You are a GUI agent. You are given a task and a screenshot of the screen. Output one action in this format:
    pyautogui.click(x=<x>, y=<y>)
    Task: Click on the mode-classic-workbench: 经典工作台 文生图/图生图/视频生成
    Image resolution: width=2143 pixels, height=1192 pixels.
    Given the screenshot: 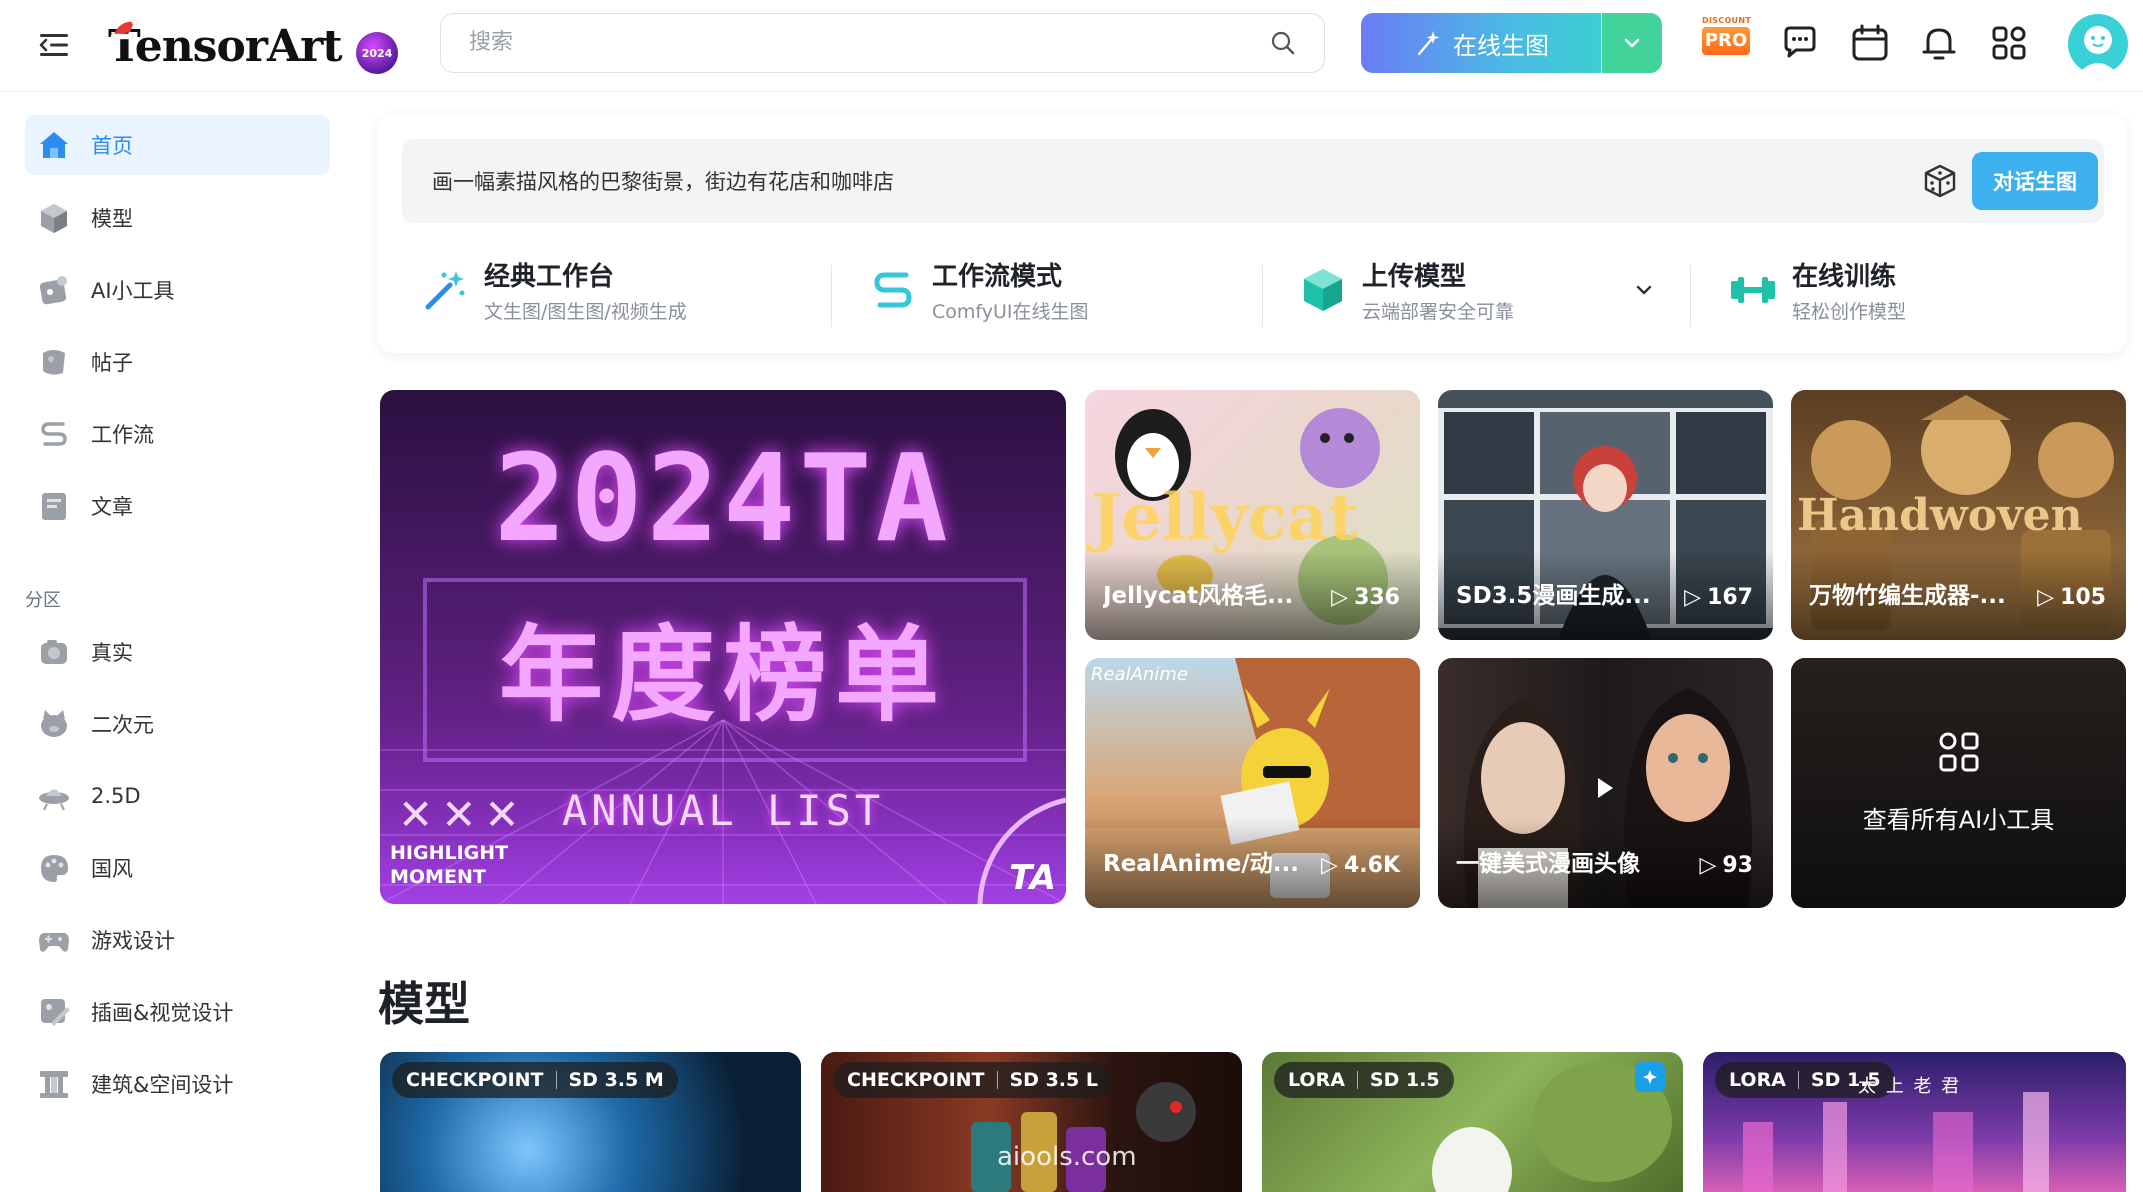 What is the action you would take?
    pyautogui.click(x=553, y=290)
    